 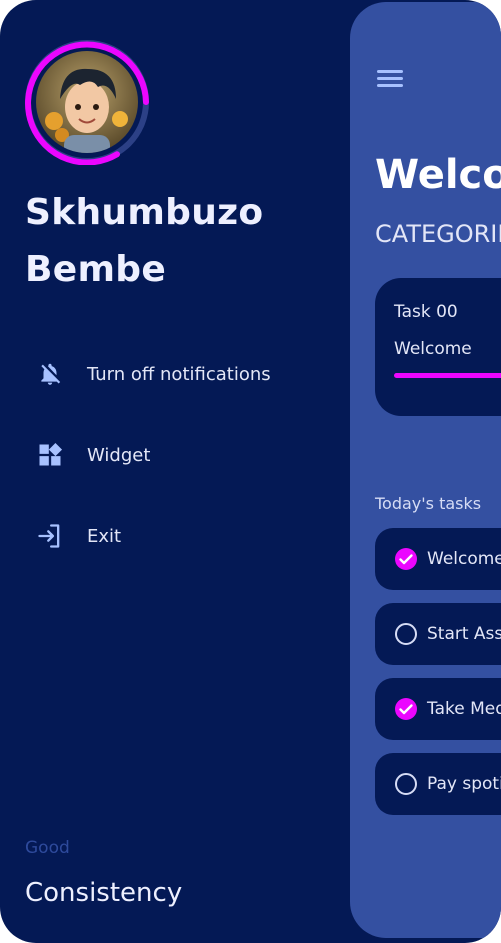 I want to click on menu-item-widget: Widget, so click(x=175, y=455).